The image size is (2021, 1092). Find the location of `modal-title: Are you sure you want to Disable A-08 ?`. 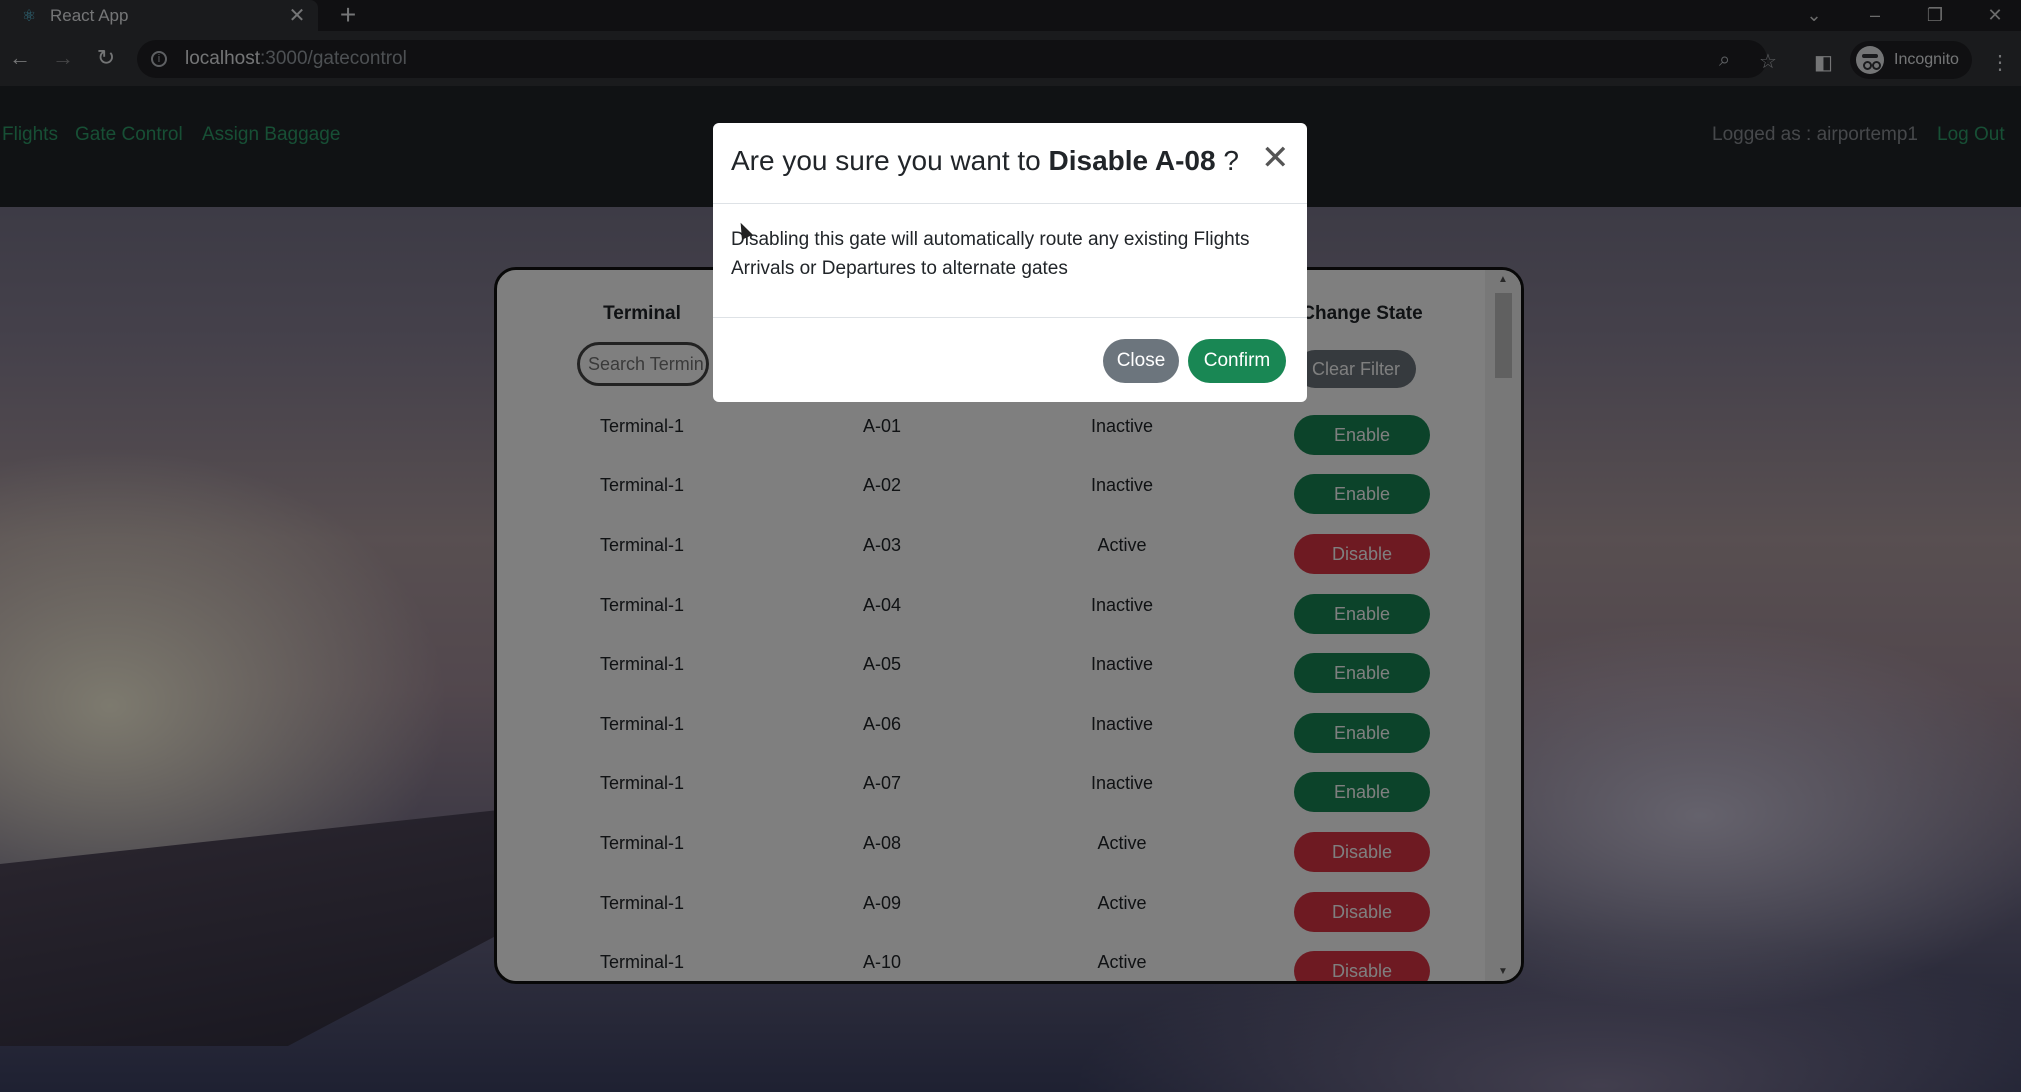

modal-title: Are you sure you want to Disable A-08 ? is located at coordinates (985, 160).